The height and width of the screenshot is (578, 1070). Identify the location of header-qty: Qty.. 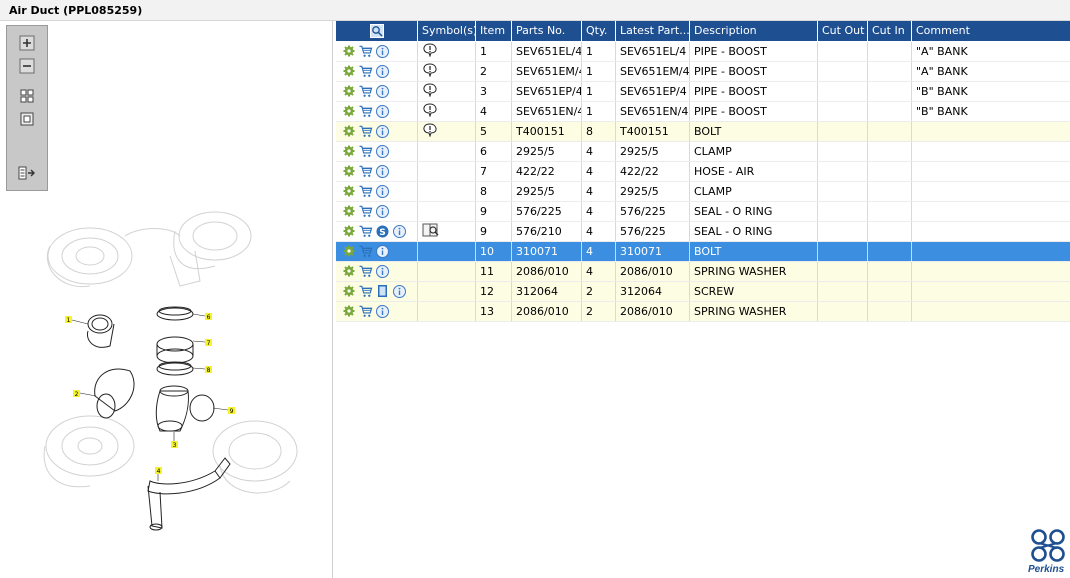
(598, 31).